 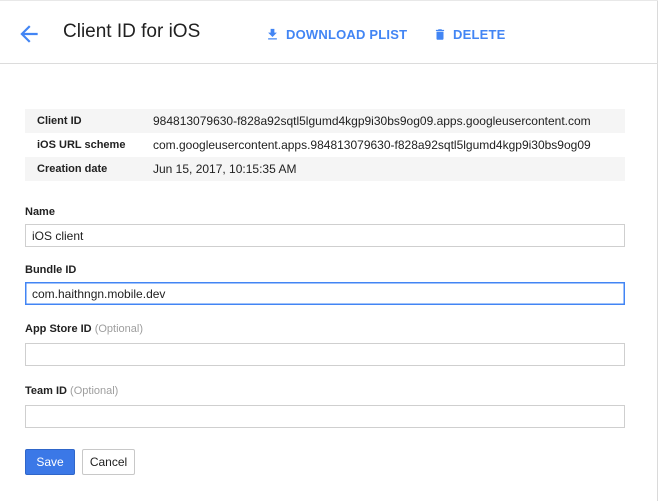 What do you see at coordinates (272, 33) in the screenshot?
I see `download-icon` at bounding box center [272, 33].